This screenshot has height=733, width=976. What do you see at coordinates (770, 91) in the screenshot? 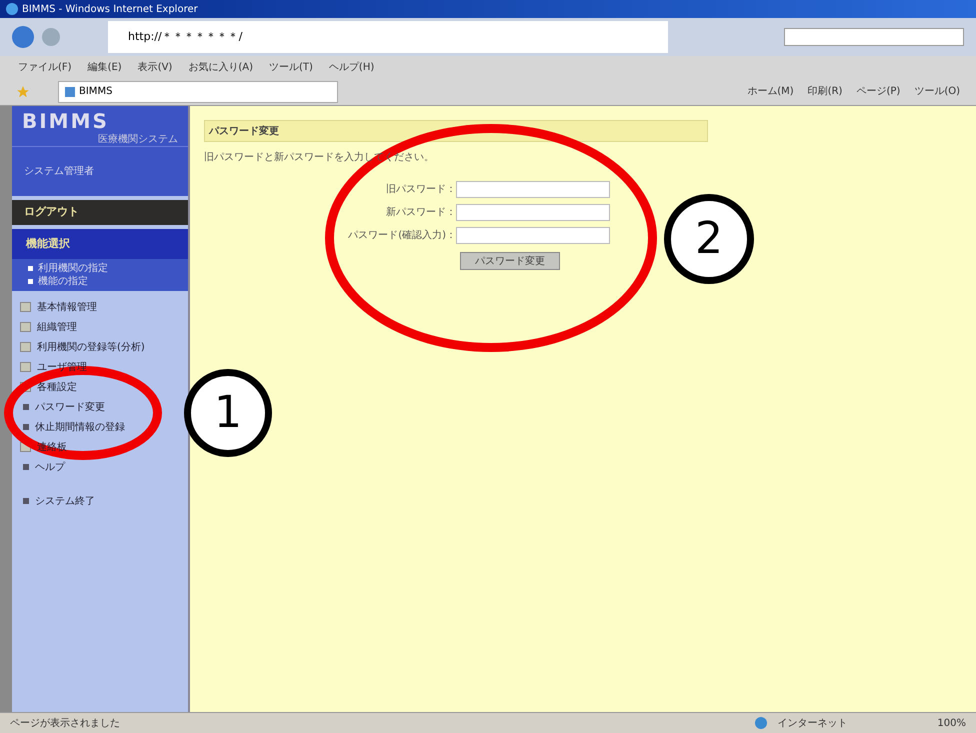
I see `toolbar-button: ホーム(M)` at bounding box center [770, 91].